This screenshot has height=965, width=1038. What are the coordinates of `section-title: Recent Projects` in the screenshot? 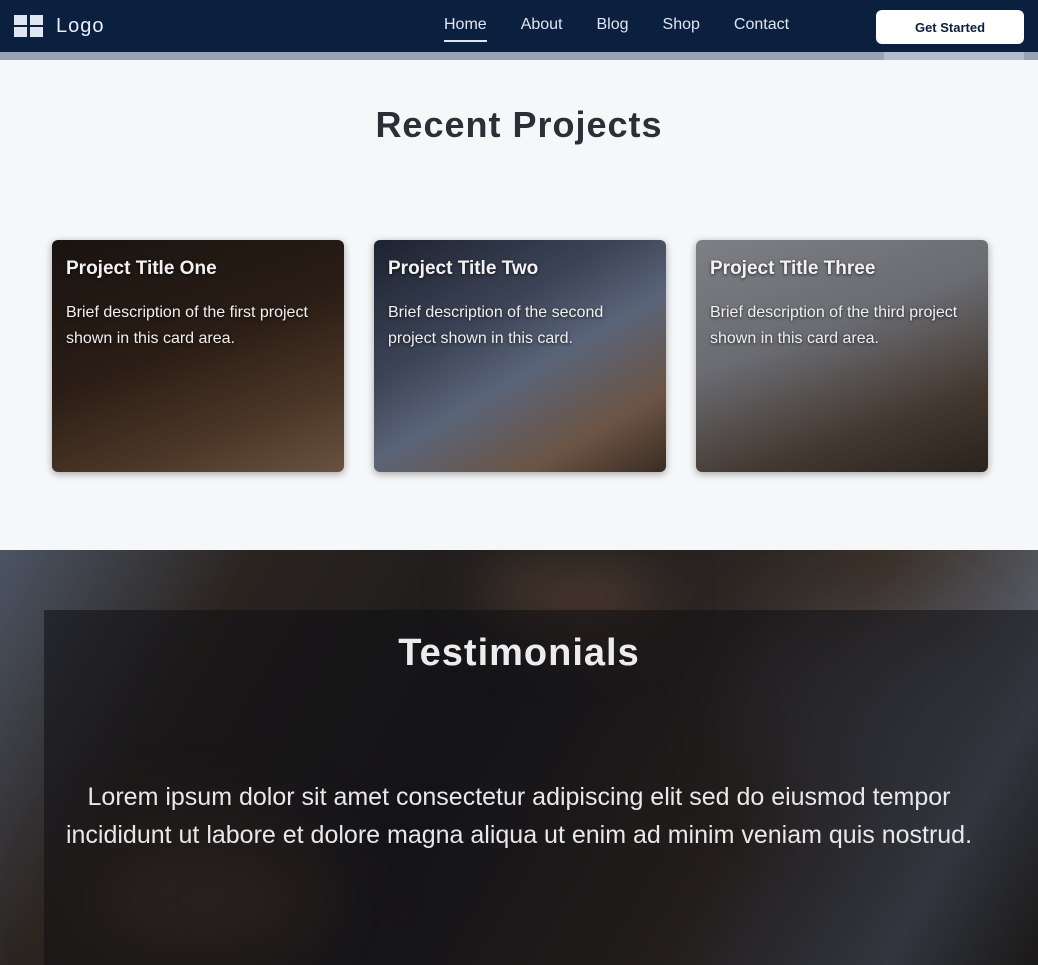 It's located at (519, 124).